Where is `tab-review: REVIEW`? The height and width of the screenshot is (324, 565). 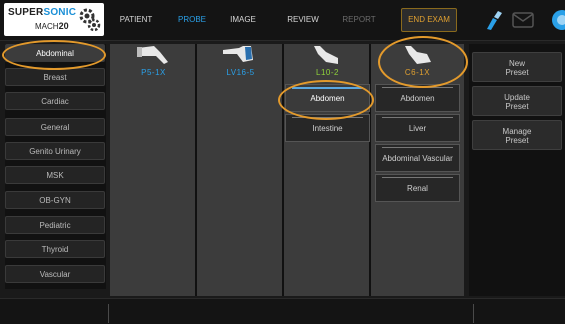 tab-review: REVIEW is located at coordinates (303, 20).